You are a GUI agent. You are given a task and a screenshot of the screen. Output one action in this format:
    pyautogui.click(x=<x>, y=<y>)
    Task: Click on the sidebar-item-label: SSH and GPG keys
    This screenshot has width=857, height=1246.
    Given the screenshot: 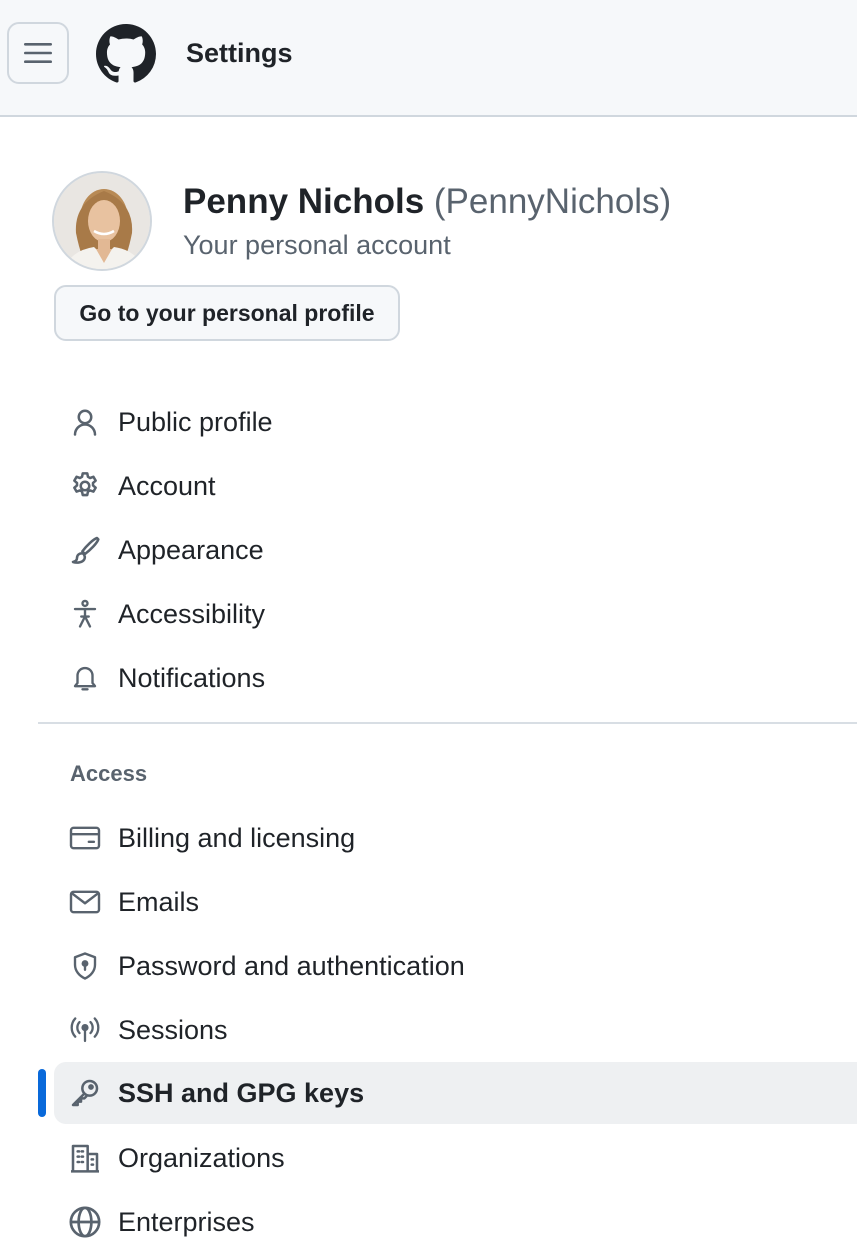 What is the action you would take?
    pyautogui.click(x=241, y=1092)
    